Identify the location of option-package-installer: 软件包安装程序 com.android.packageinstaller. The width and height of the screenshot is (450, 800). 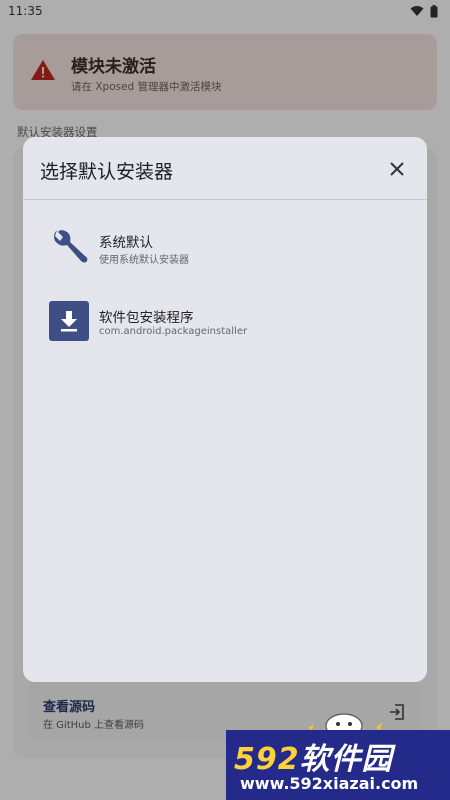
(225, 322).